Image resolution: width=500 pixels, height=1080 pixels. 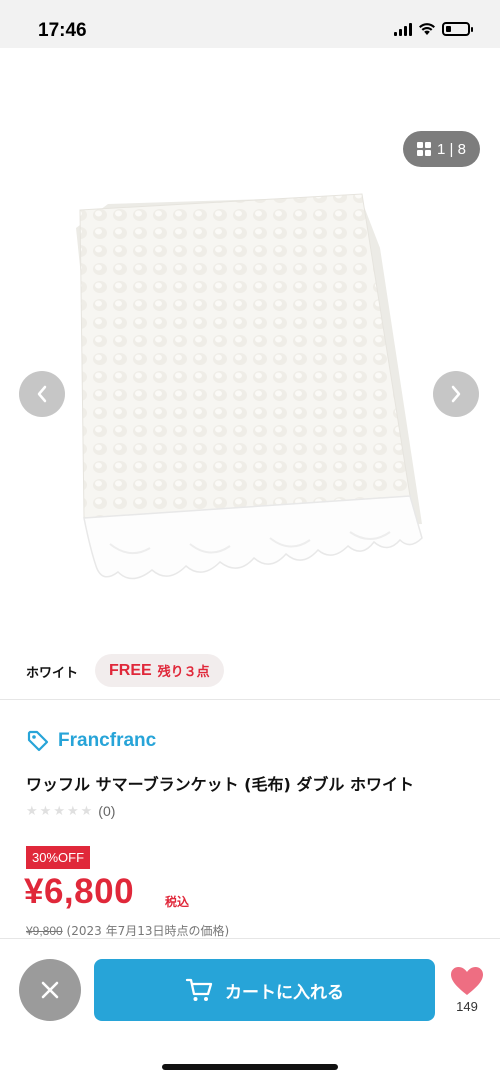 What do you see at coordinates (44, 931) in the screenshot?
I see `original-price: ¥9,800` at bounding box center [44, 931].